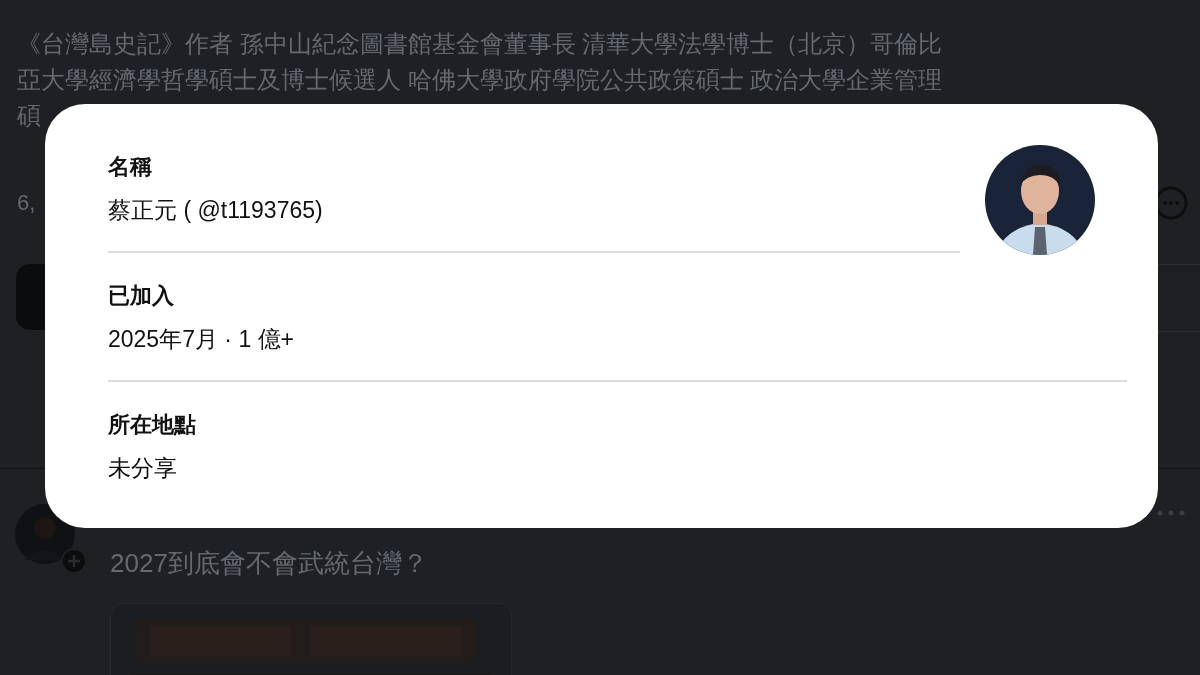 The height and width of the screenshot is (675, 1200). What do you see at coordinates (26, 203) in the screenshot?
I see `follower-count: 6,` at bounding box center [26, 203].